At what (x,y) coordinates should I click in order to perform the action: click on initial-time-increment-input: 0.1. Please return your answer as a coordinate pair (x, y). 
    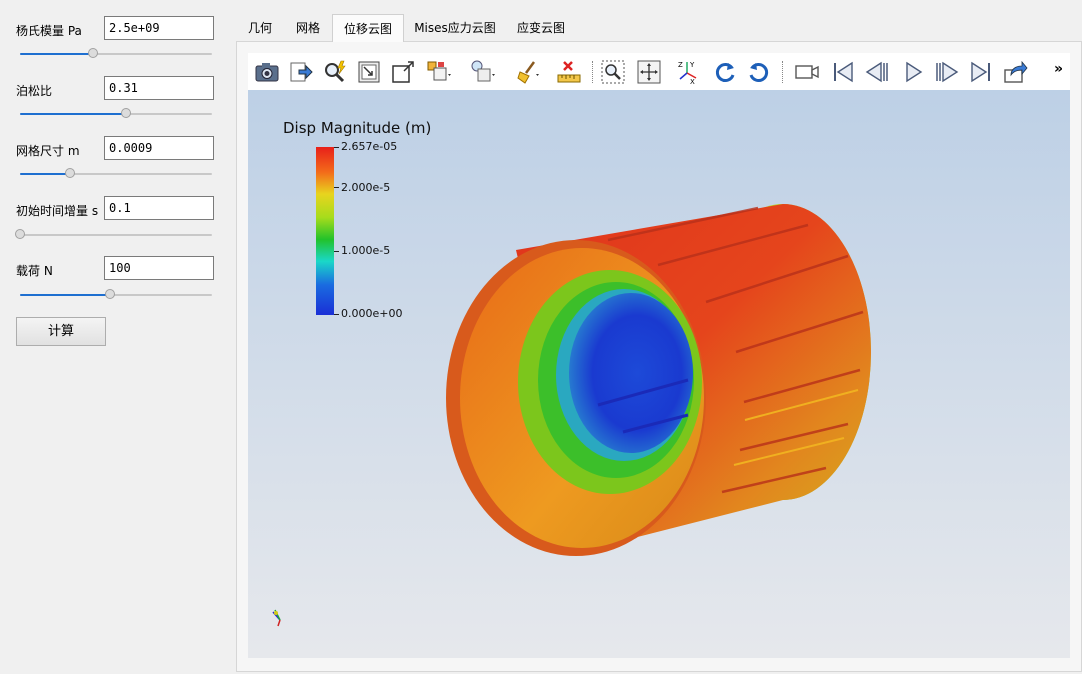
    Looking at the image, I should click on (159, 208).